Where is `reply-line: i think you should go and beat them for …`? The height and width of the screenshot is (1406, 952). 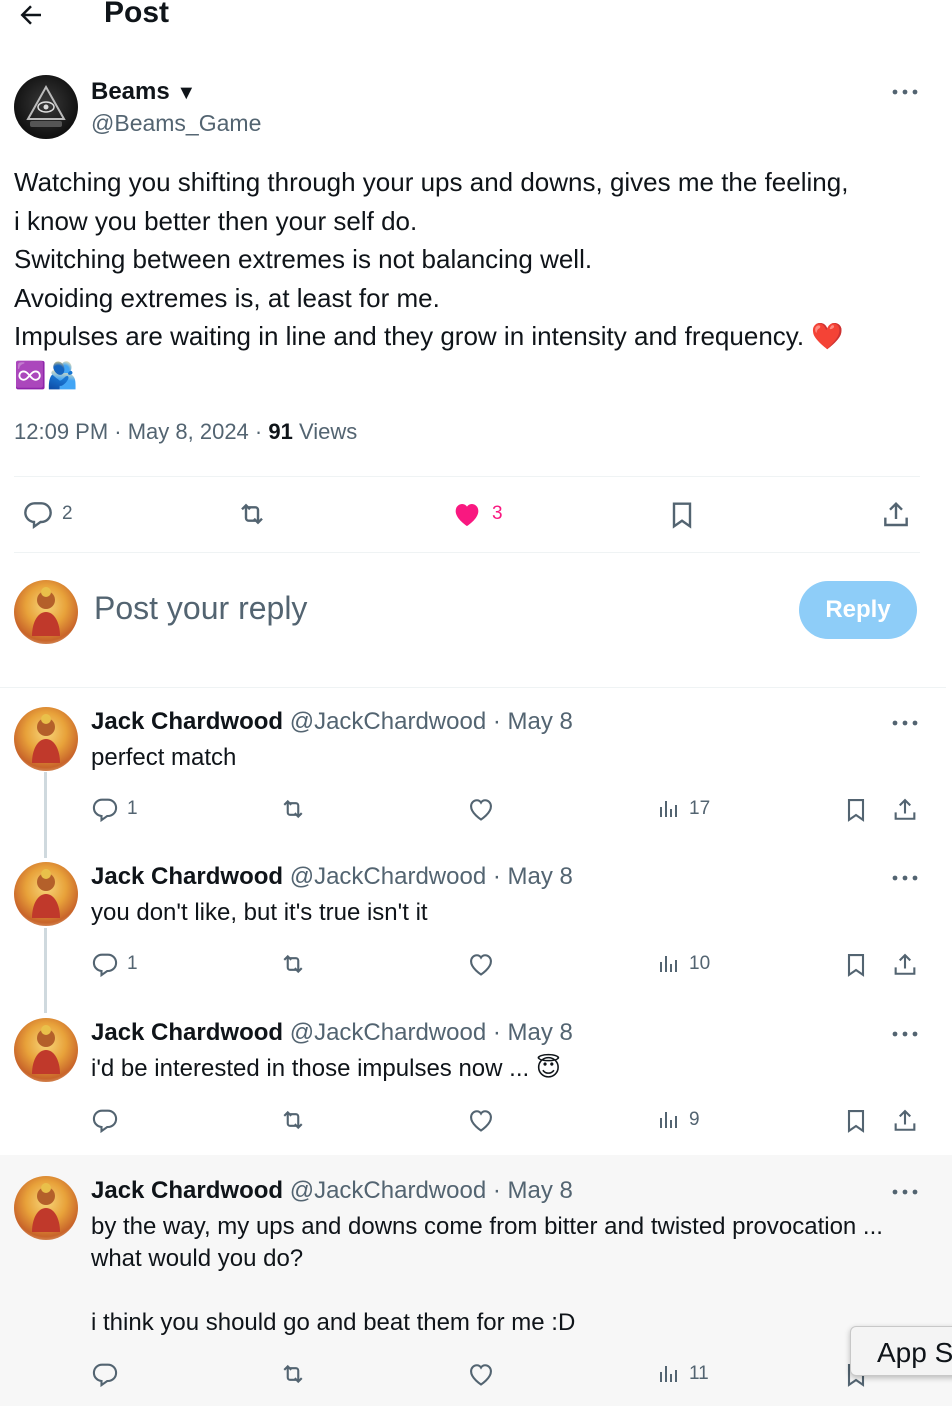 reply-line: i think you should go and beat them for … is located at coordinates (333, 1322).